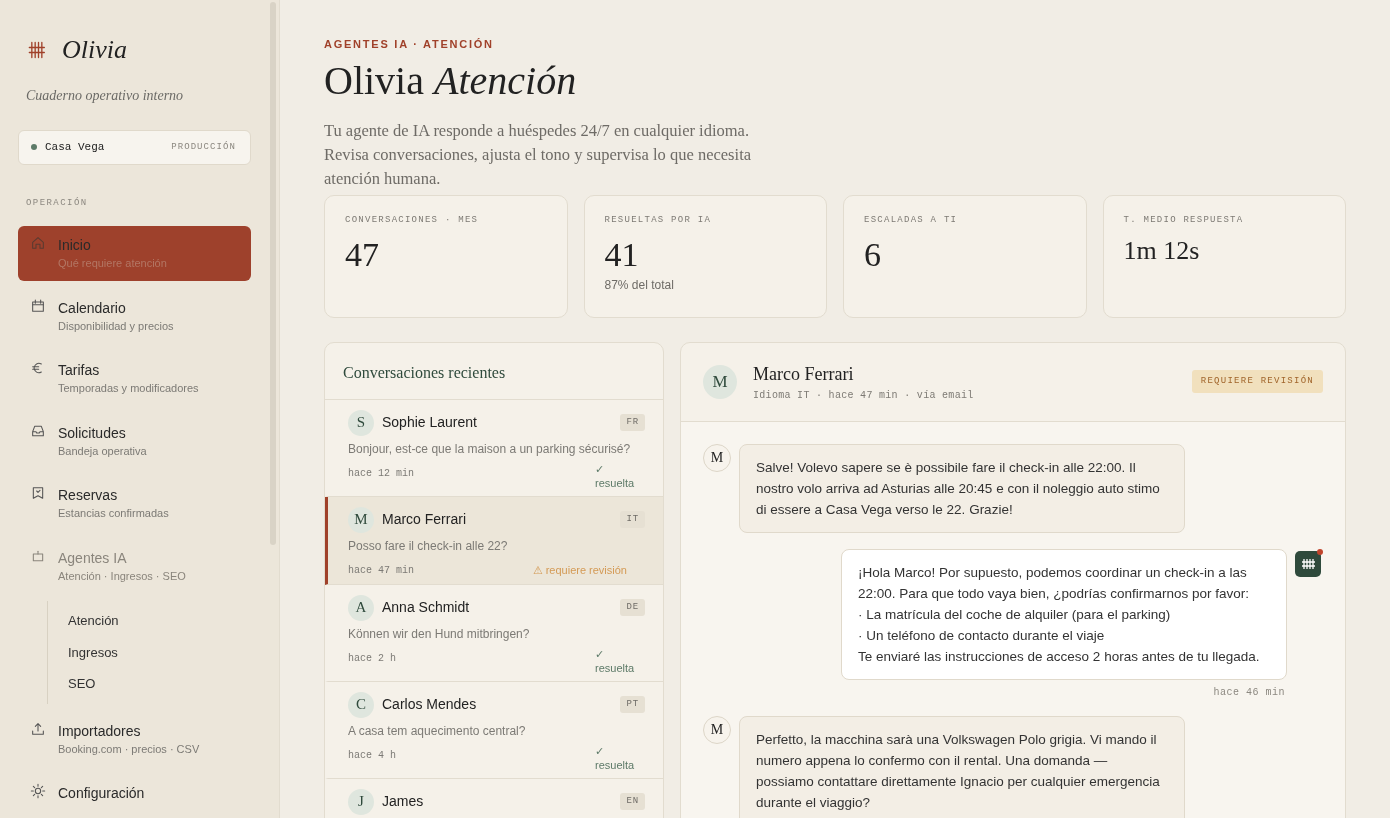 The height and width of the screenshot is (818, 1390). I want to click on stat-label: T. MEDIO RESPUESTA, so click(1184, 220).